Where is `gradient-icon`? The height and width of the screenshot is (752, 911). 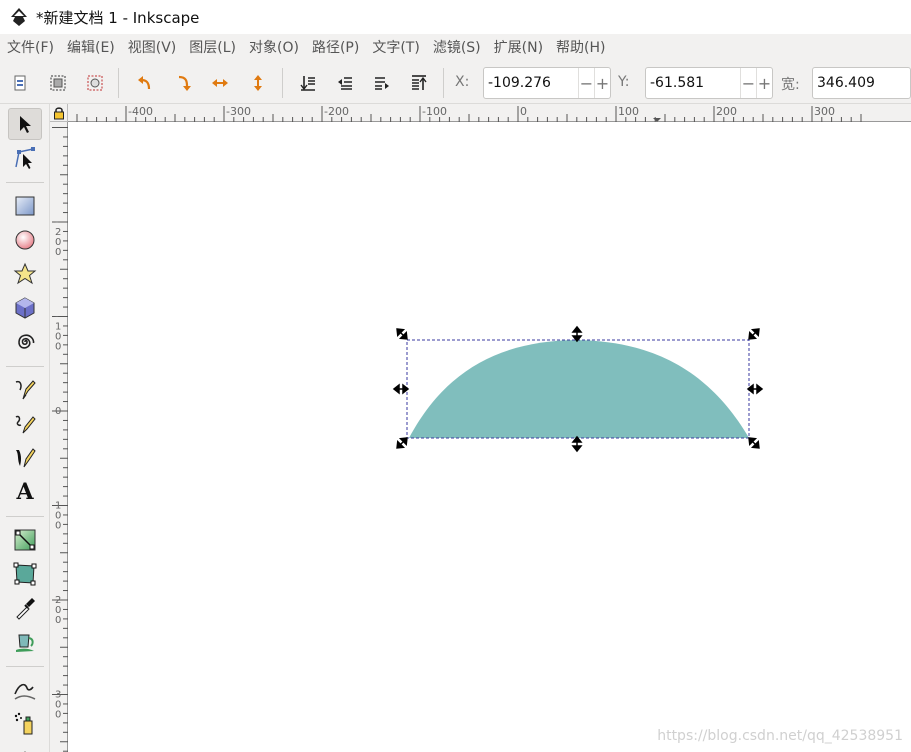
gradient-icon is located at coordinates (25, 540).